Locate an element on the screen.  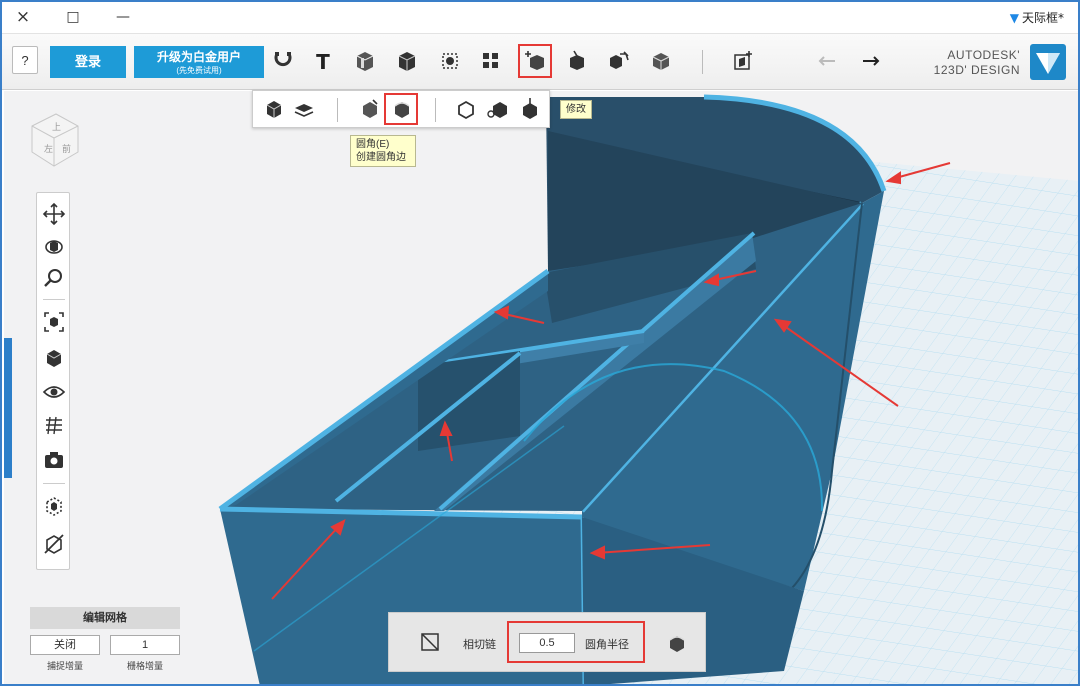
magnet-icon is located at coordinates (283, 61).